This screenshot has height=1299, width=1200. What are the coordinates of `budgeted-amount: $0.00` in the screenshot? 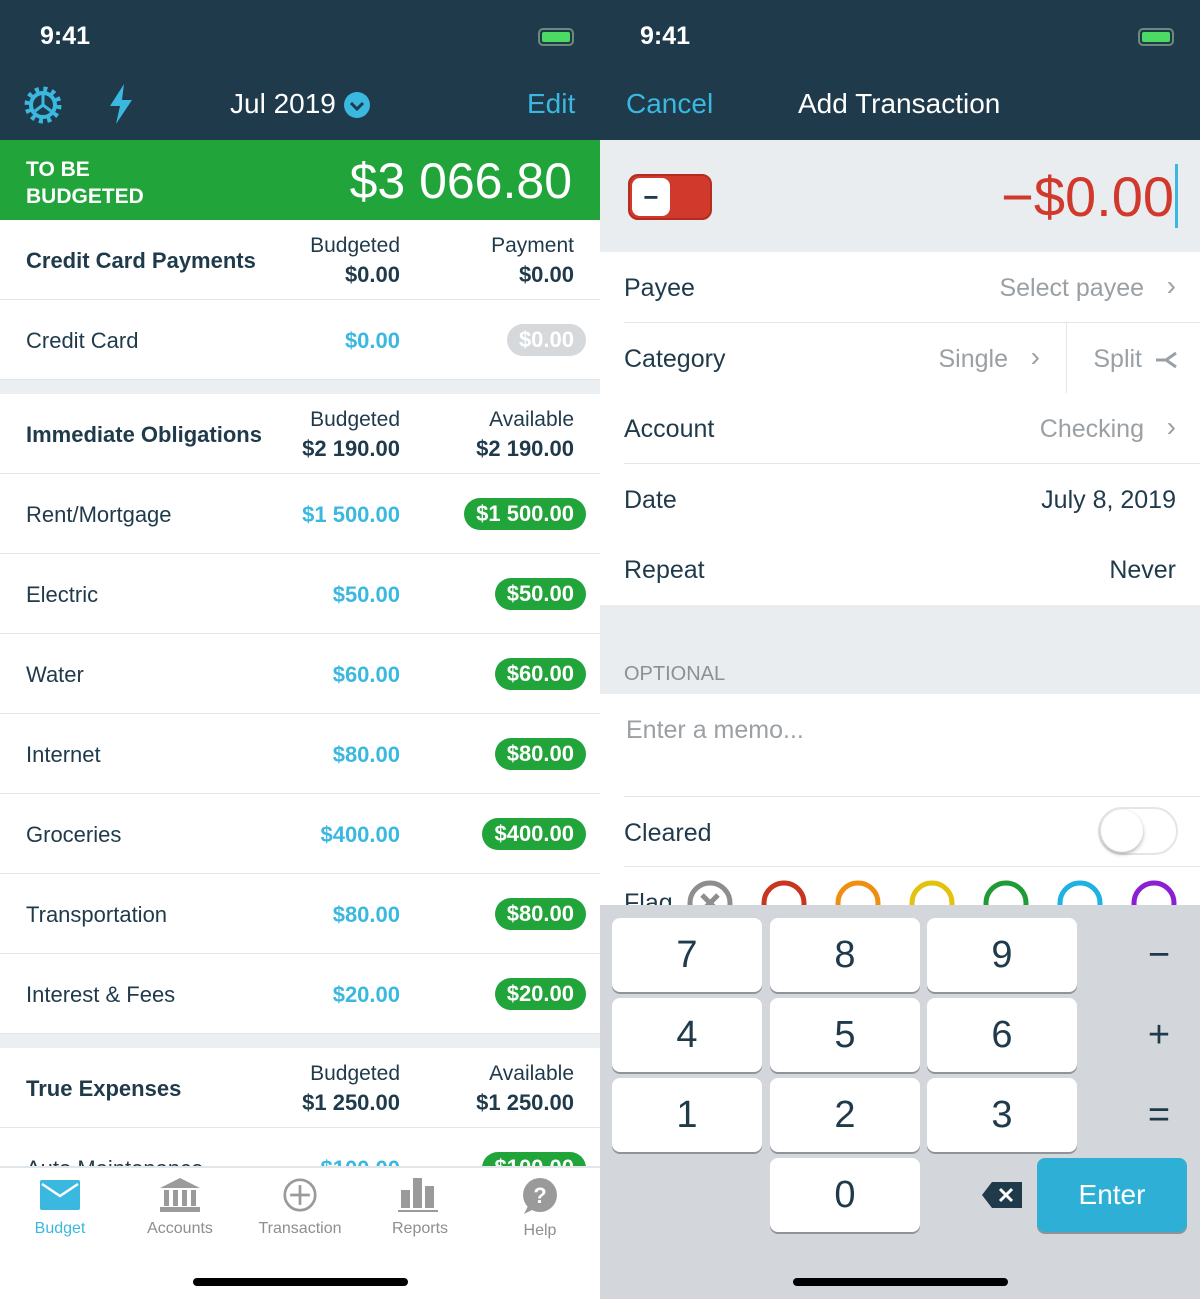 It's located at (372, 341).